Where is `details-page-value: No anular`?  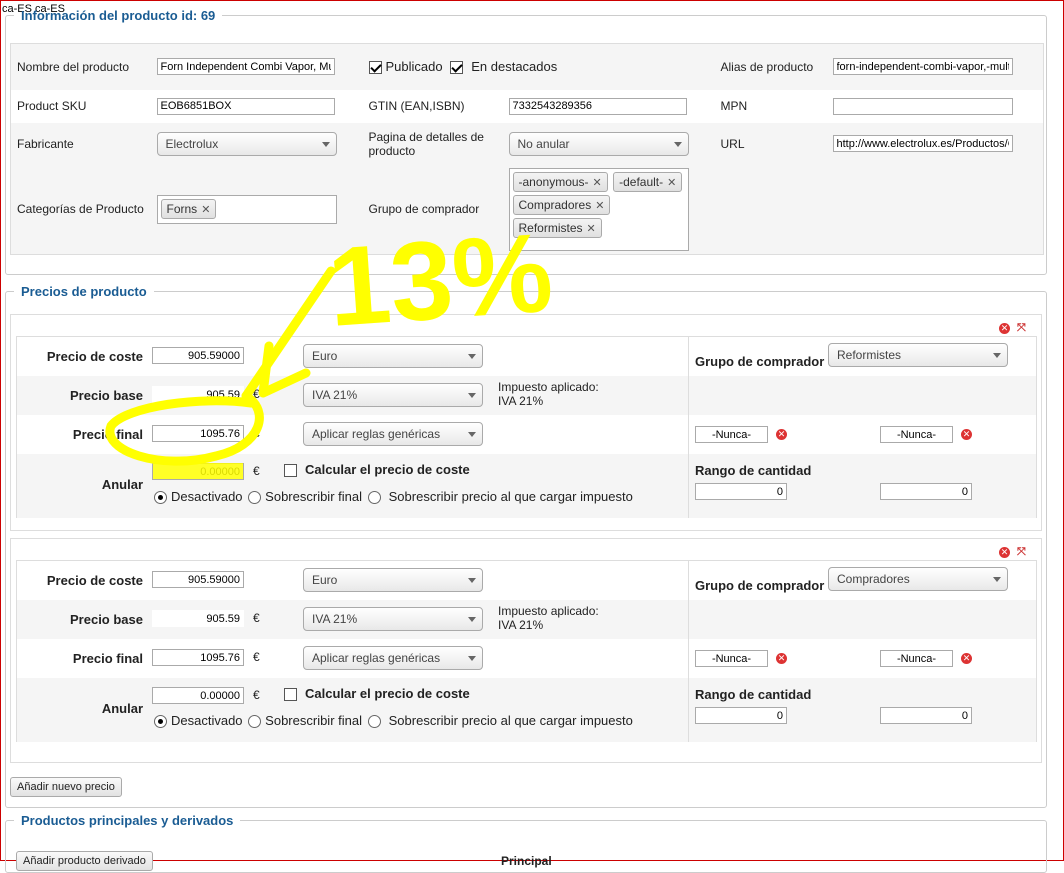
details-page-value: No anular is located at coordinates (543, 143).